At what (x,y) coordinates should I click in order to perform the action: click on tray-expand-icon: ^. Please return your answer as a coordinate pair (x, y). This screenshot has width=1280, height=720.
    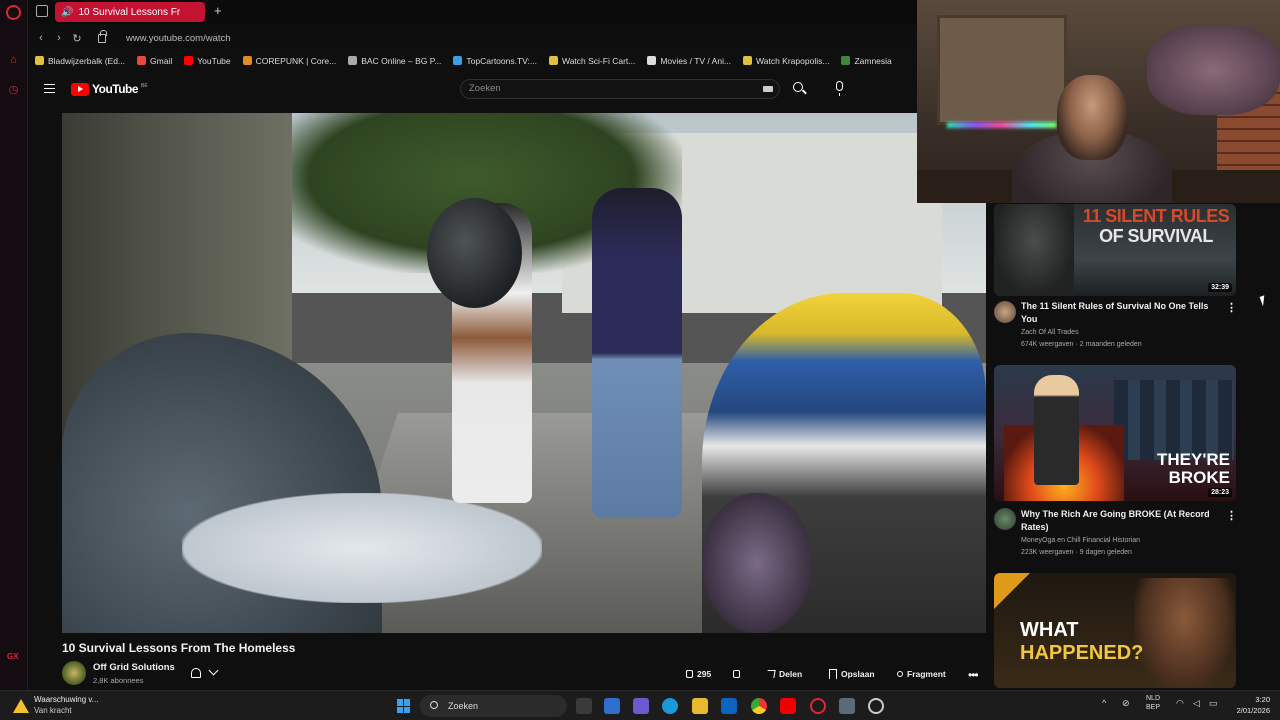
    Looking at the image, I should click on (1104, 703).